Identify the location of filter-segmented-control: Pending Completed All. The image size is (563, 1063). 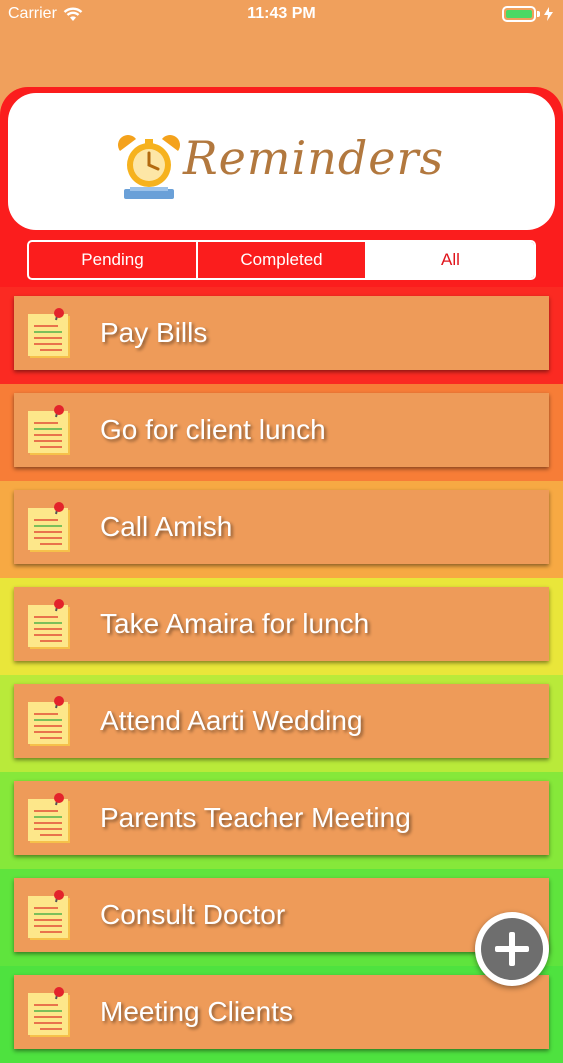
(281, 260).